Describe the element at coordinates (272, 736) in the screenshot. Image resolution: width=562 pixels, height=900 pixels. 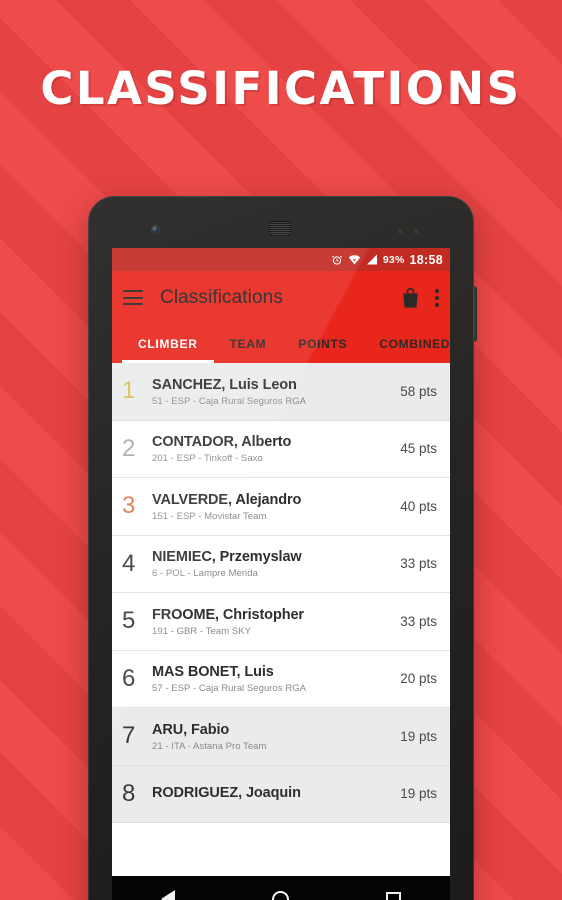
I see `rider-info: ARU, Fabio 21 - ITA - Astana Pro Team` at that location.